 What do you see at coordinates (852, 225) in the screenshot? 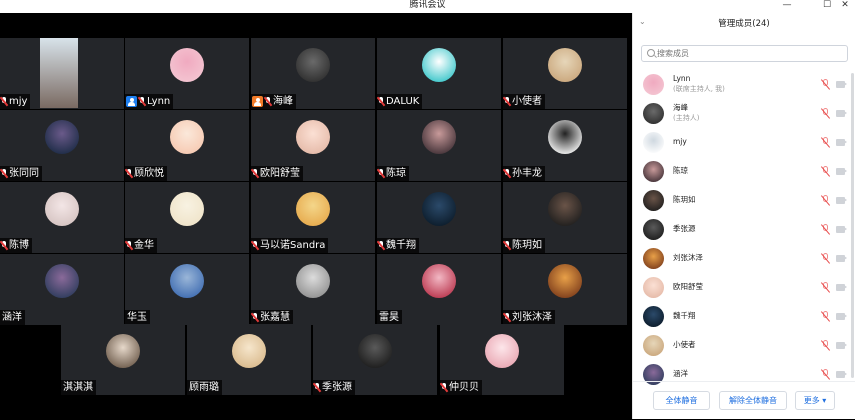
I see `scrollbar` at bounding box center [852, 225].